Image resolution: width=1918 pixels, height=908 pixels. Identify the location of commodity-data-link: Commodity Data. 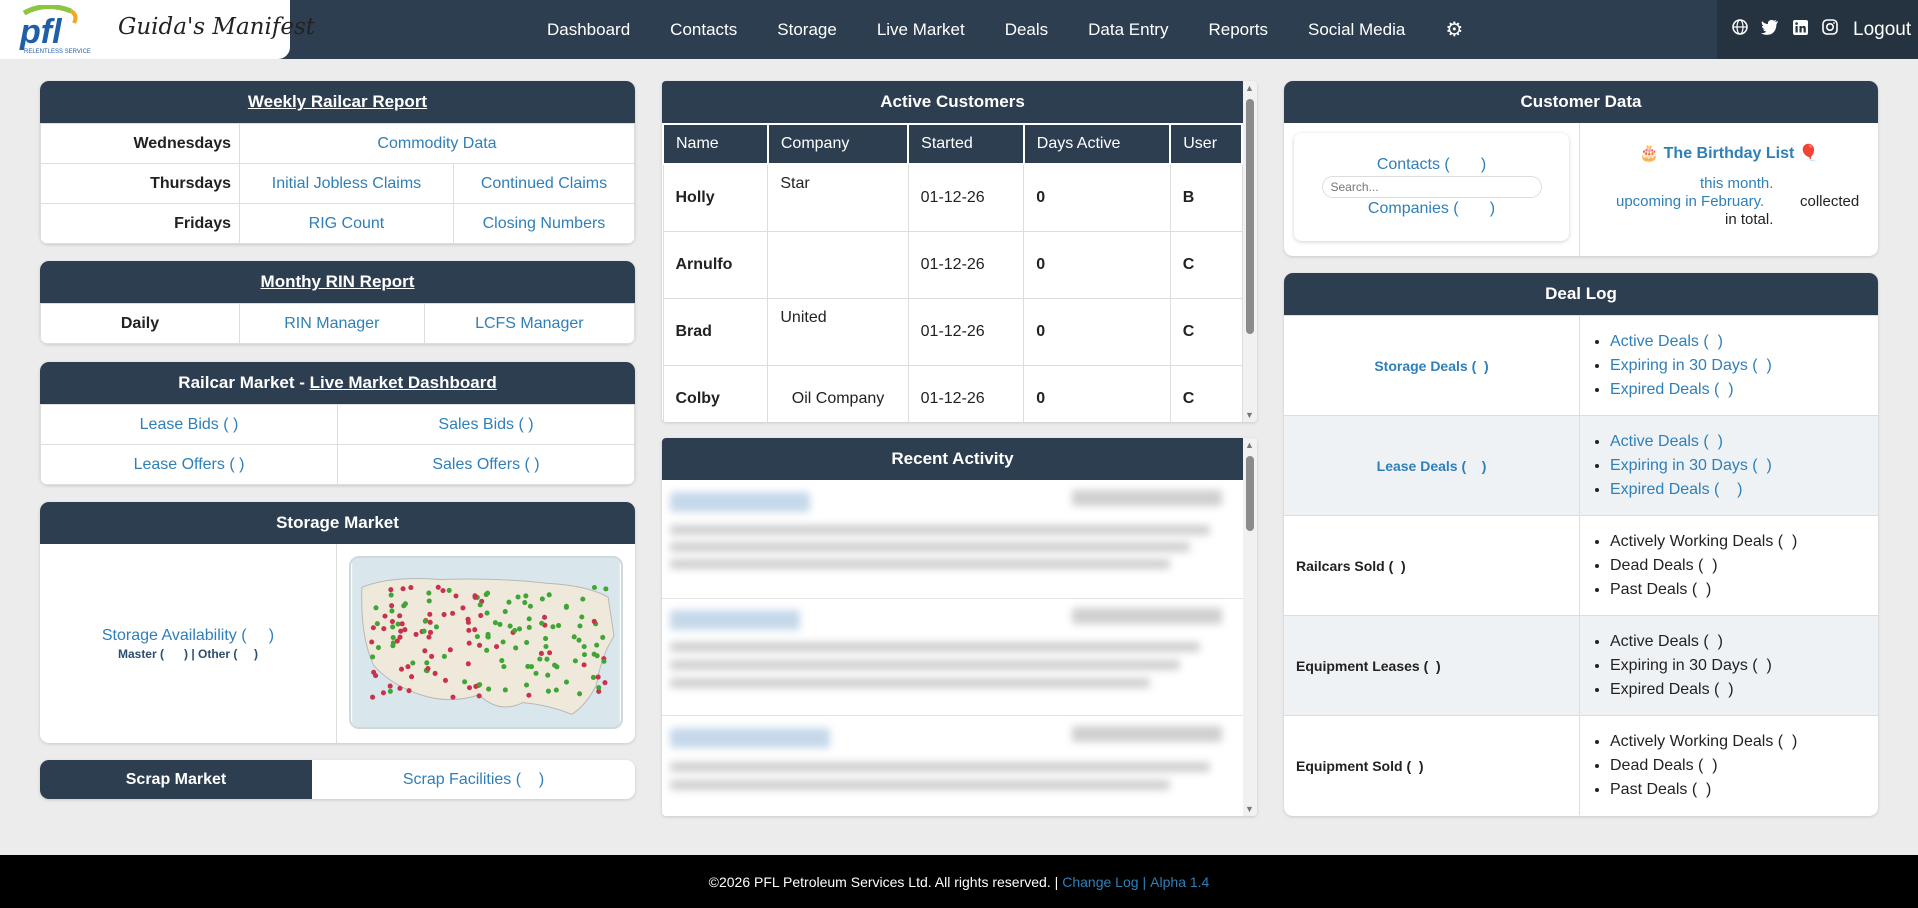
(436, 143).